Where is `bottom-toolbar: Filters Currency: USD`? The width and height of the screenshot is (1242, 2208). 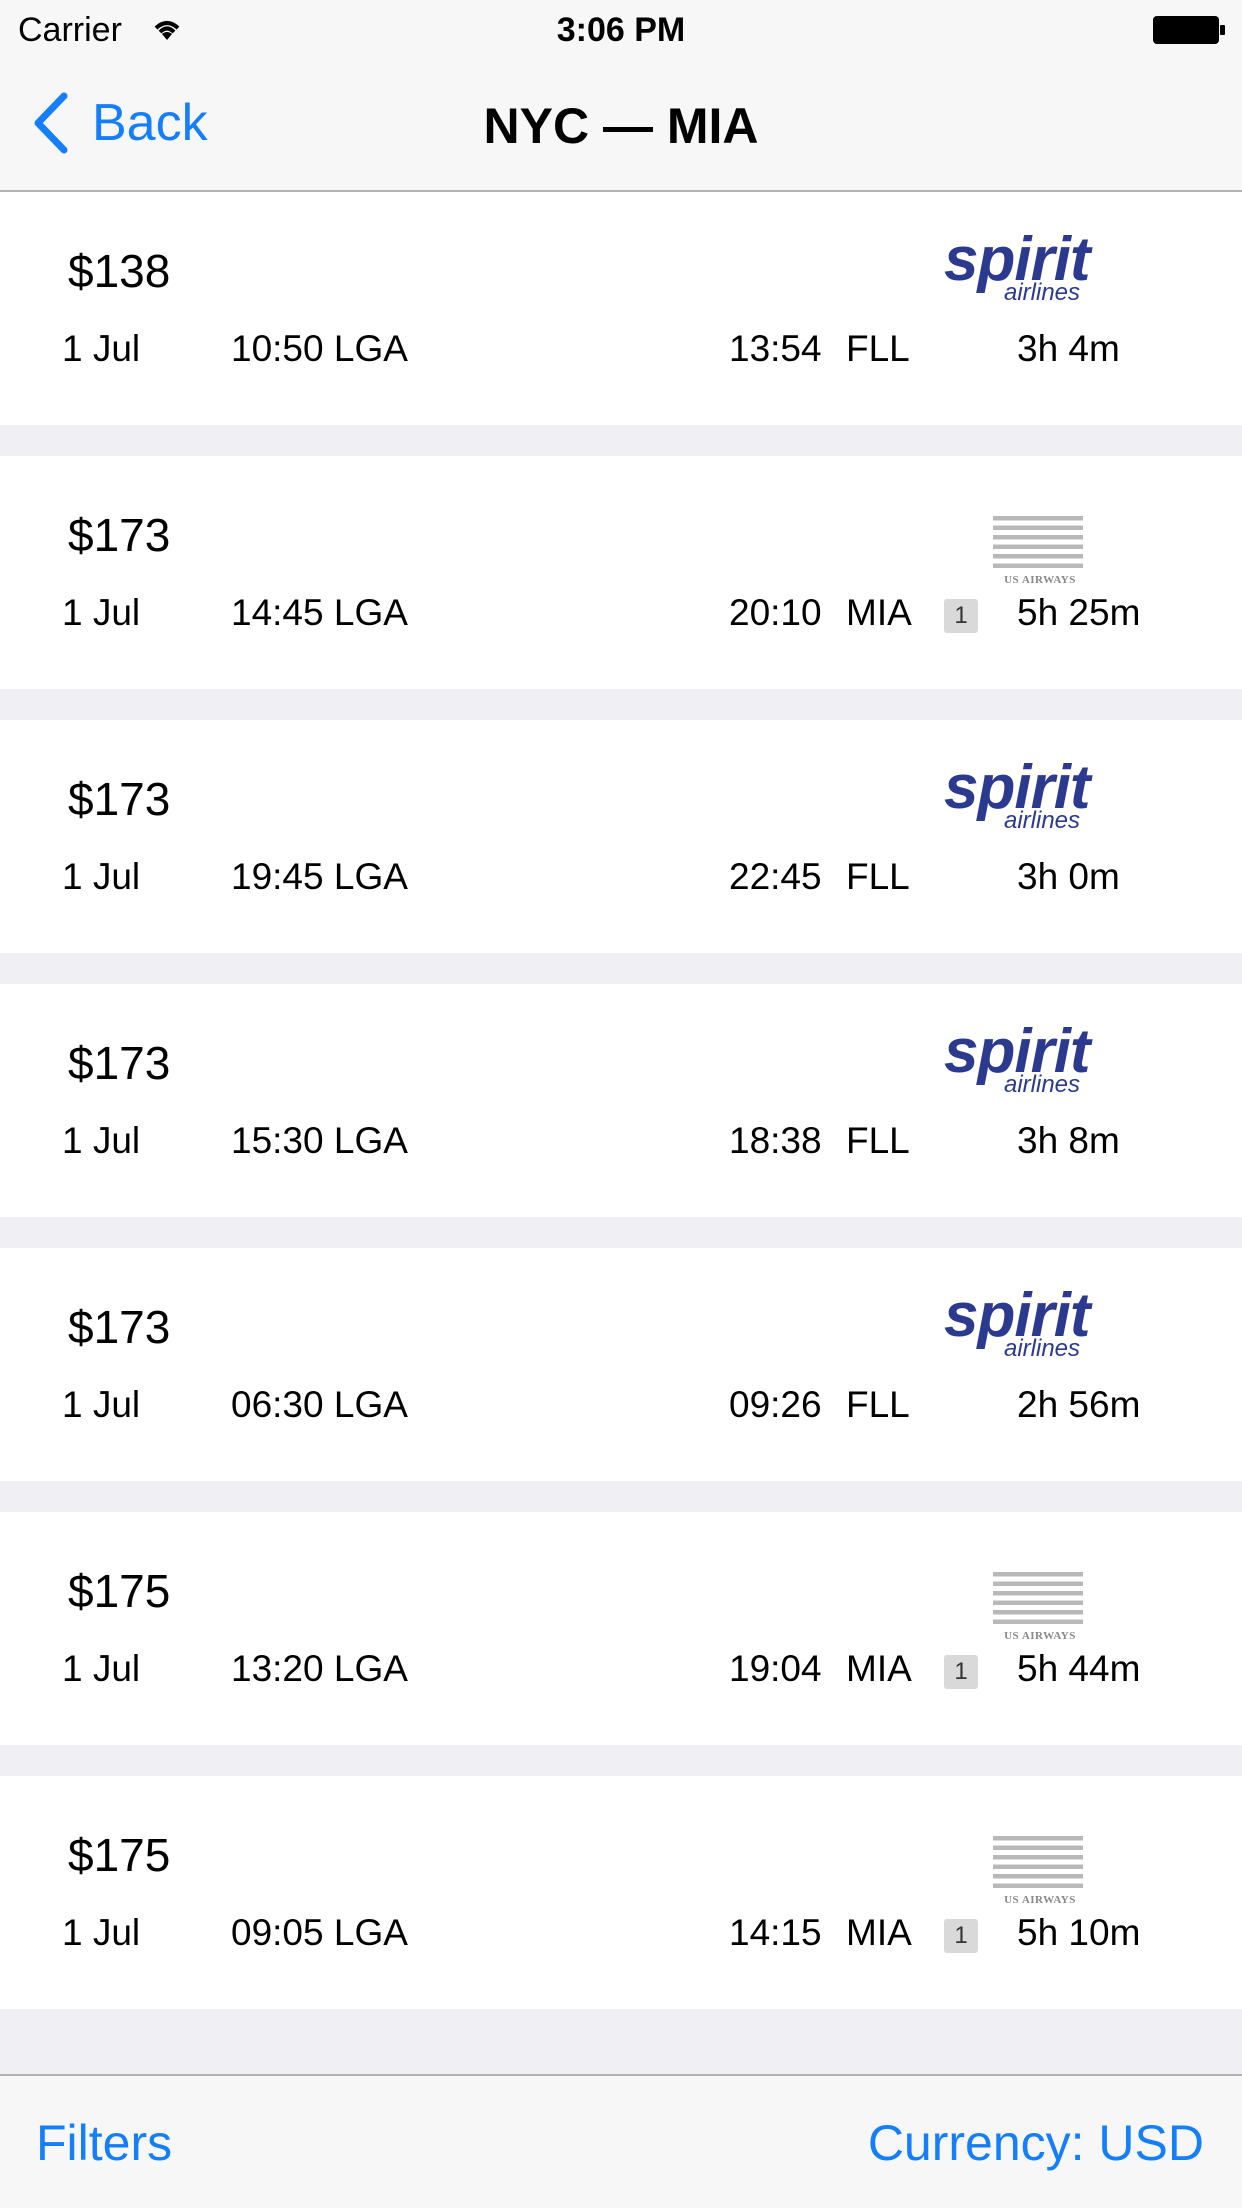
bottom-toolbar: Filters Currency: USD is located at coordinates (621, 2141).